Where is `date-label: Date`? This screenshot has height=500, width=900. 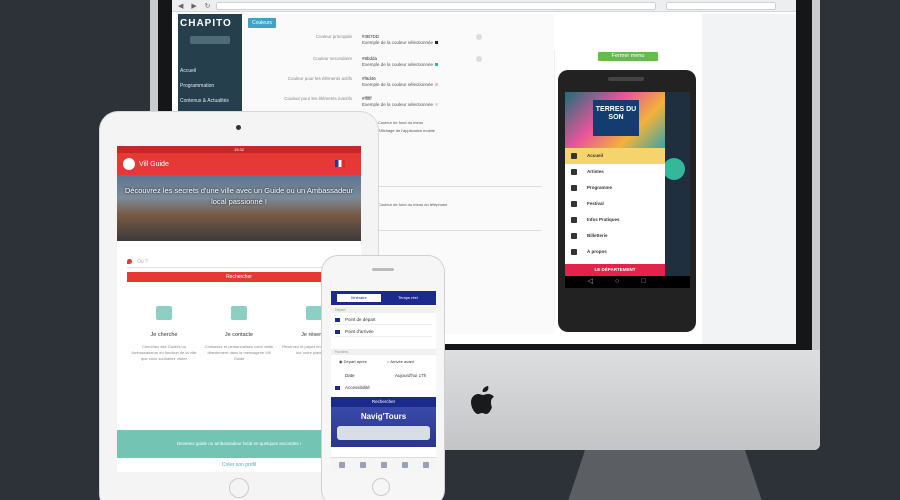 date-label: Date is located at coordinates (350, 375).